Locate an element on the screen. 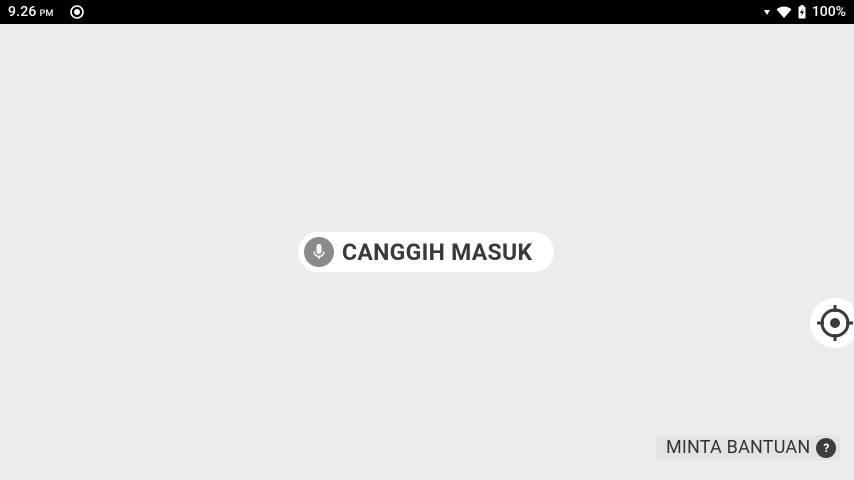 The image size is (854, 480). help-button: MINTA BANTUAN ? is located at coordinates (748, 447).